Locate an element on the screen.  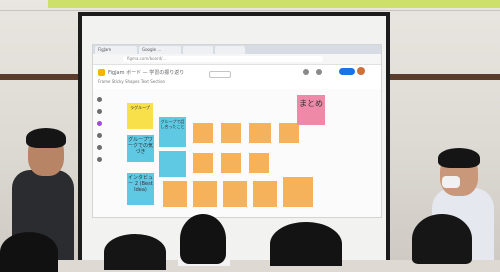
wall-trim-left is located at coordinates (40, 77).